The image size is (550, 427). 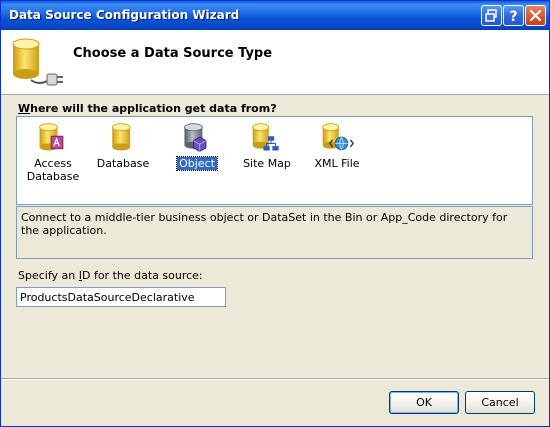 I want to click on title-bar: Data Source Configuration Wizard ?, so click(x=275, y=15).